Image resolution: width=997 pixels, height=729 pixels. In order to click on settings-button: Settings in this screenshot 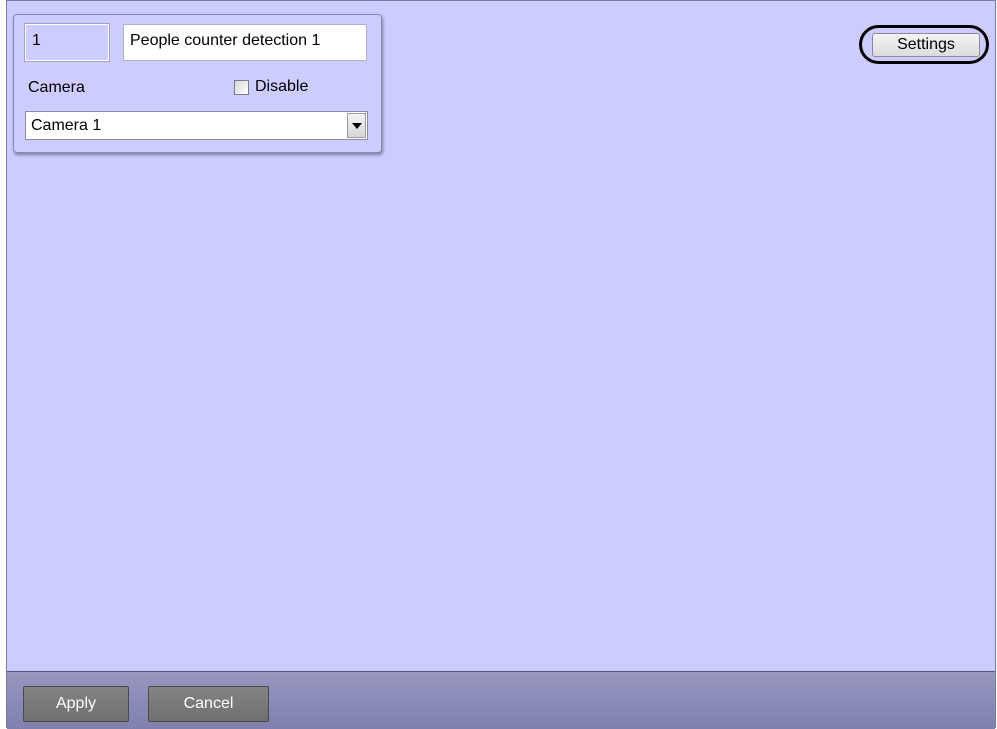, I will do `click(926, 45)`.